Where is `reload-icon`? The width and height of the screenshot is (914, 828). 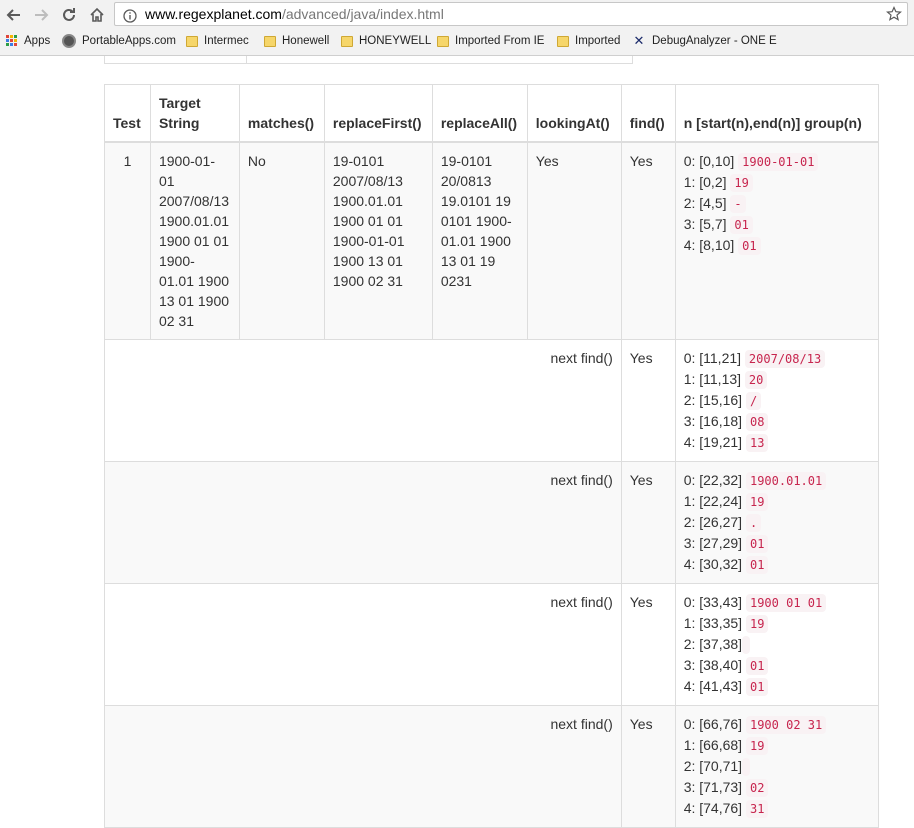
reload-icon is located at coordinates (69, 15).